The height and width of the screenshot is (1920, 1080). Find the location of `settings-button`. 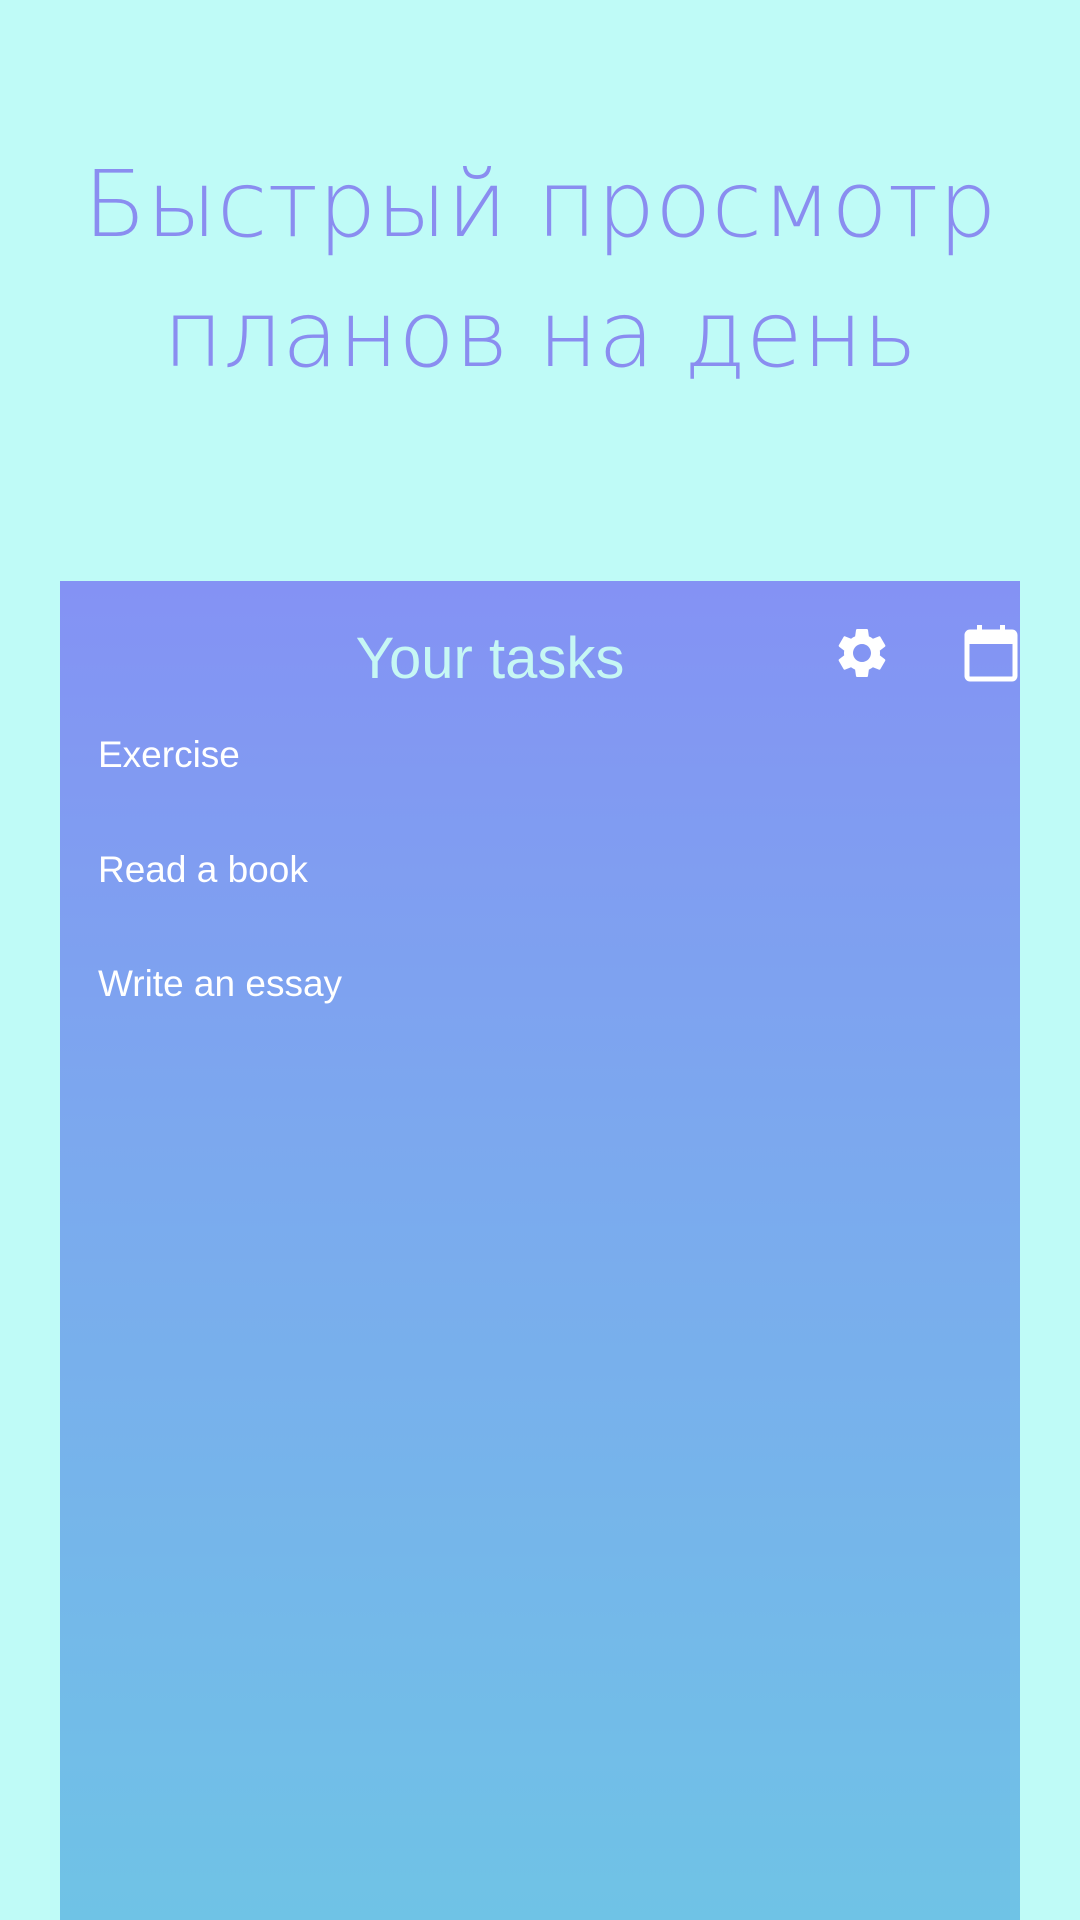

settings-button is located at coordinates (862, 653).